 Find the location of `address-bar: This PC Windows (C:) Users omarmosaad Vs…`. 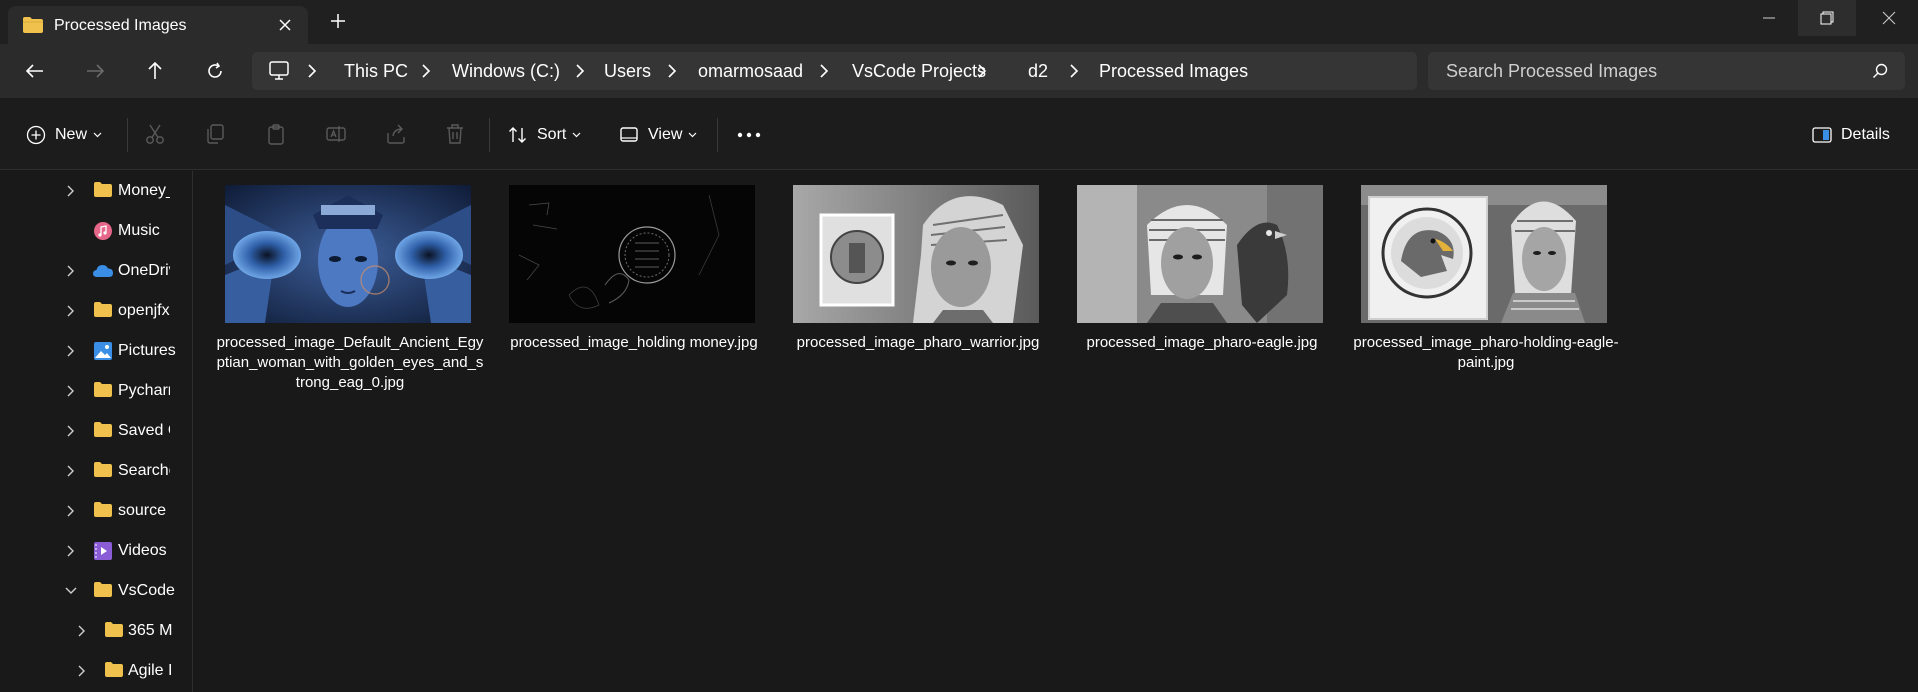

address-bar: This PC Windows (C:) Users omarmosaad Vs… is located at coordinates (834, 71).